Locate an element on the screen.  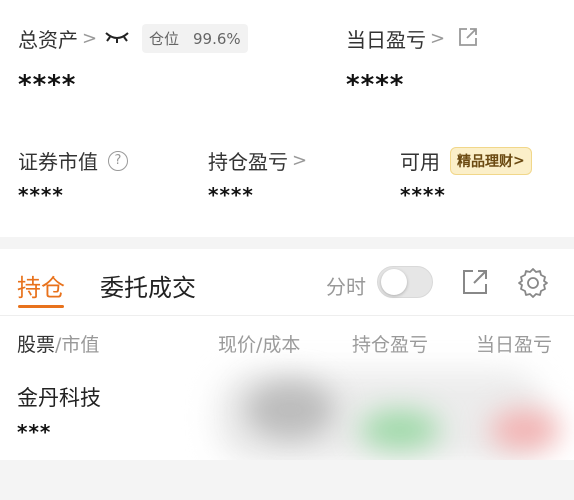
daily-pl-label: 当日盈亏 is located at coordinates (386, 40).